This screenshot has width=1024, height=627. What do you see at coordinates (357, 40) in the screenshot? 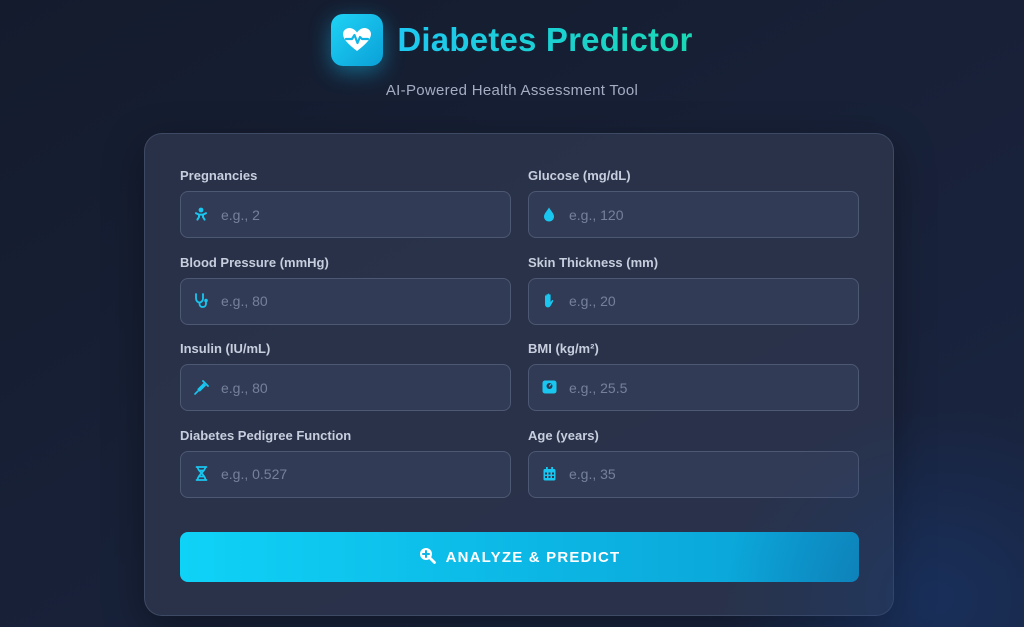
I see `heart-pulse-icon` at bounding box center [357, 40].